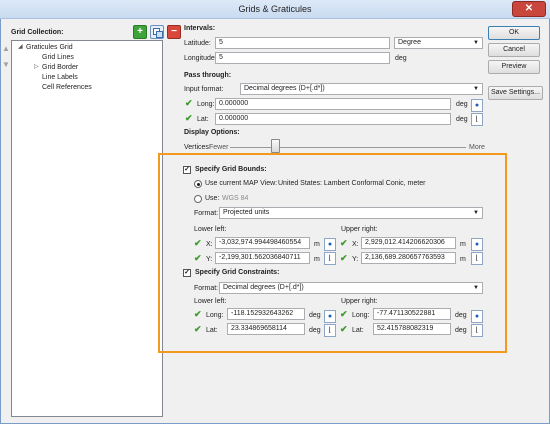 This screenshot has width=550, height=424. What do you see at coordinates (266, 314) in the screenshot?
I see `ll-long-input: -118.152932643262` at bounding box center [266, 314].